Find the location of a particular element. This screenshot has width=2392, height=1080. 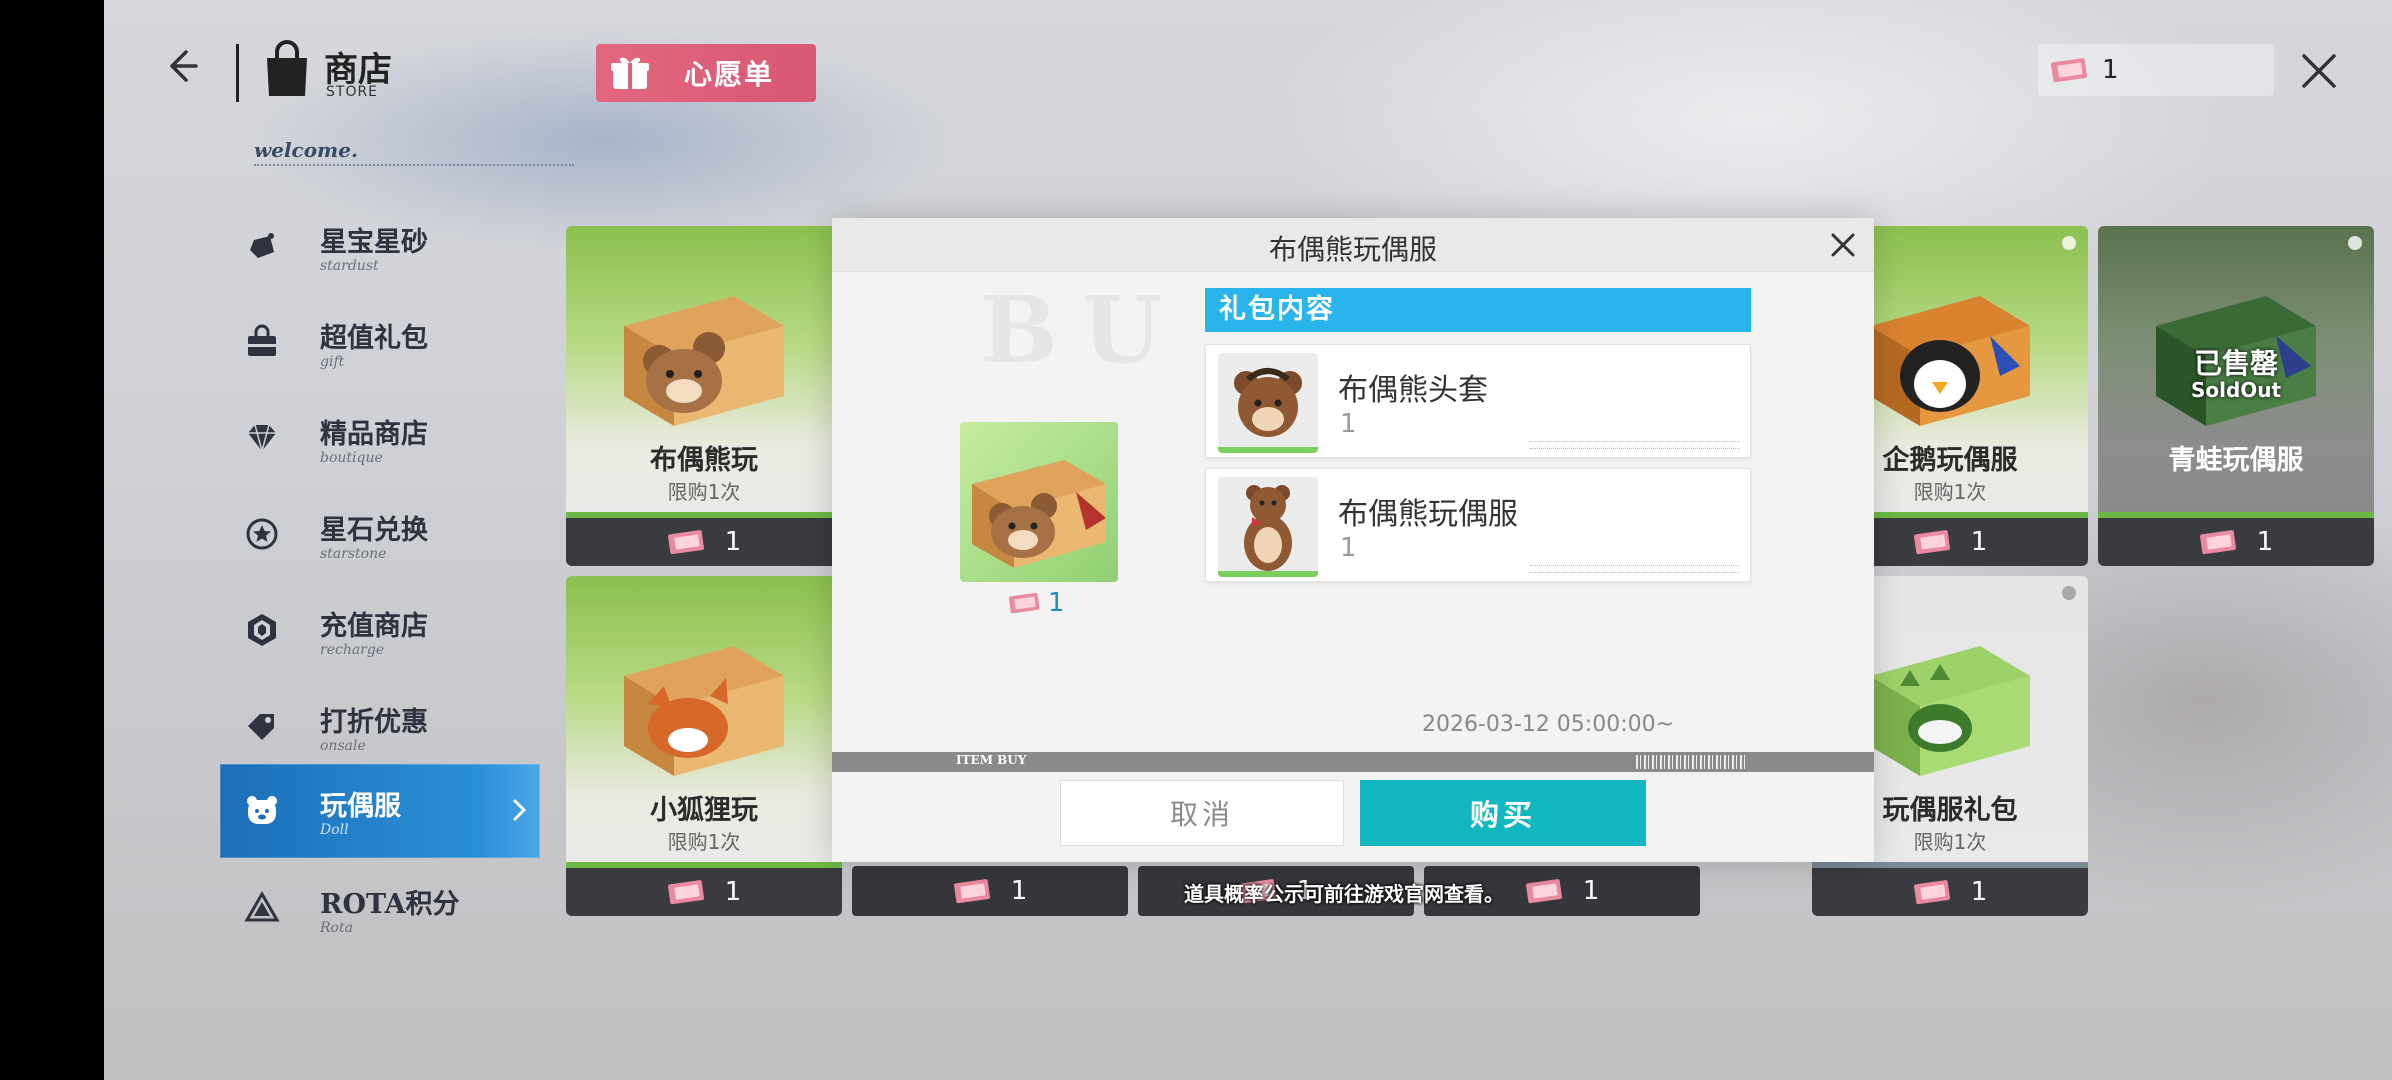

sidebar-item-sub: onsale is located at coordinates (343, 746).